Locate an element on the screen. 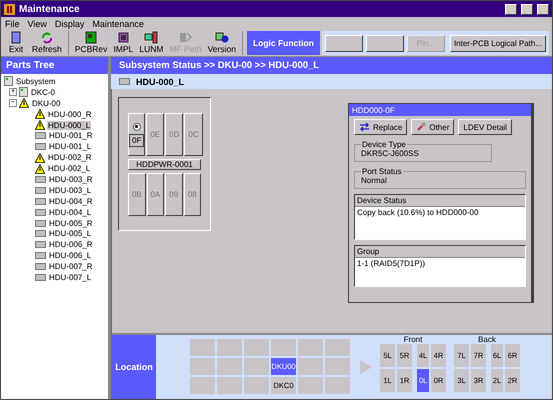  list-header: Group is located at coordinates (440, 252).